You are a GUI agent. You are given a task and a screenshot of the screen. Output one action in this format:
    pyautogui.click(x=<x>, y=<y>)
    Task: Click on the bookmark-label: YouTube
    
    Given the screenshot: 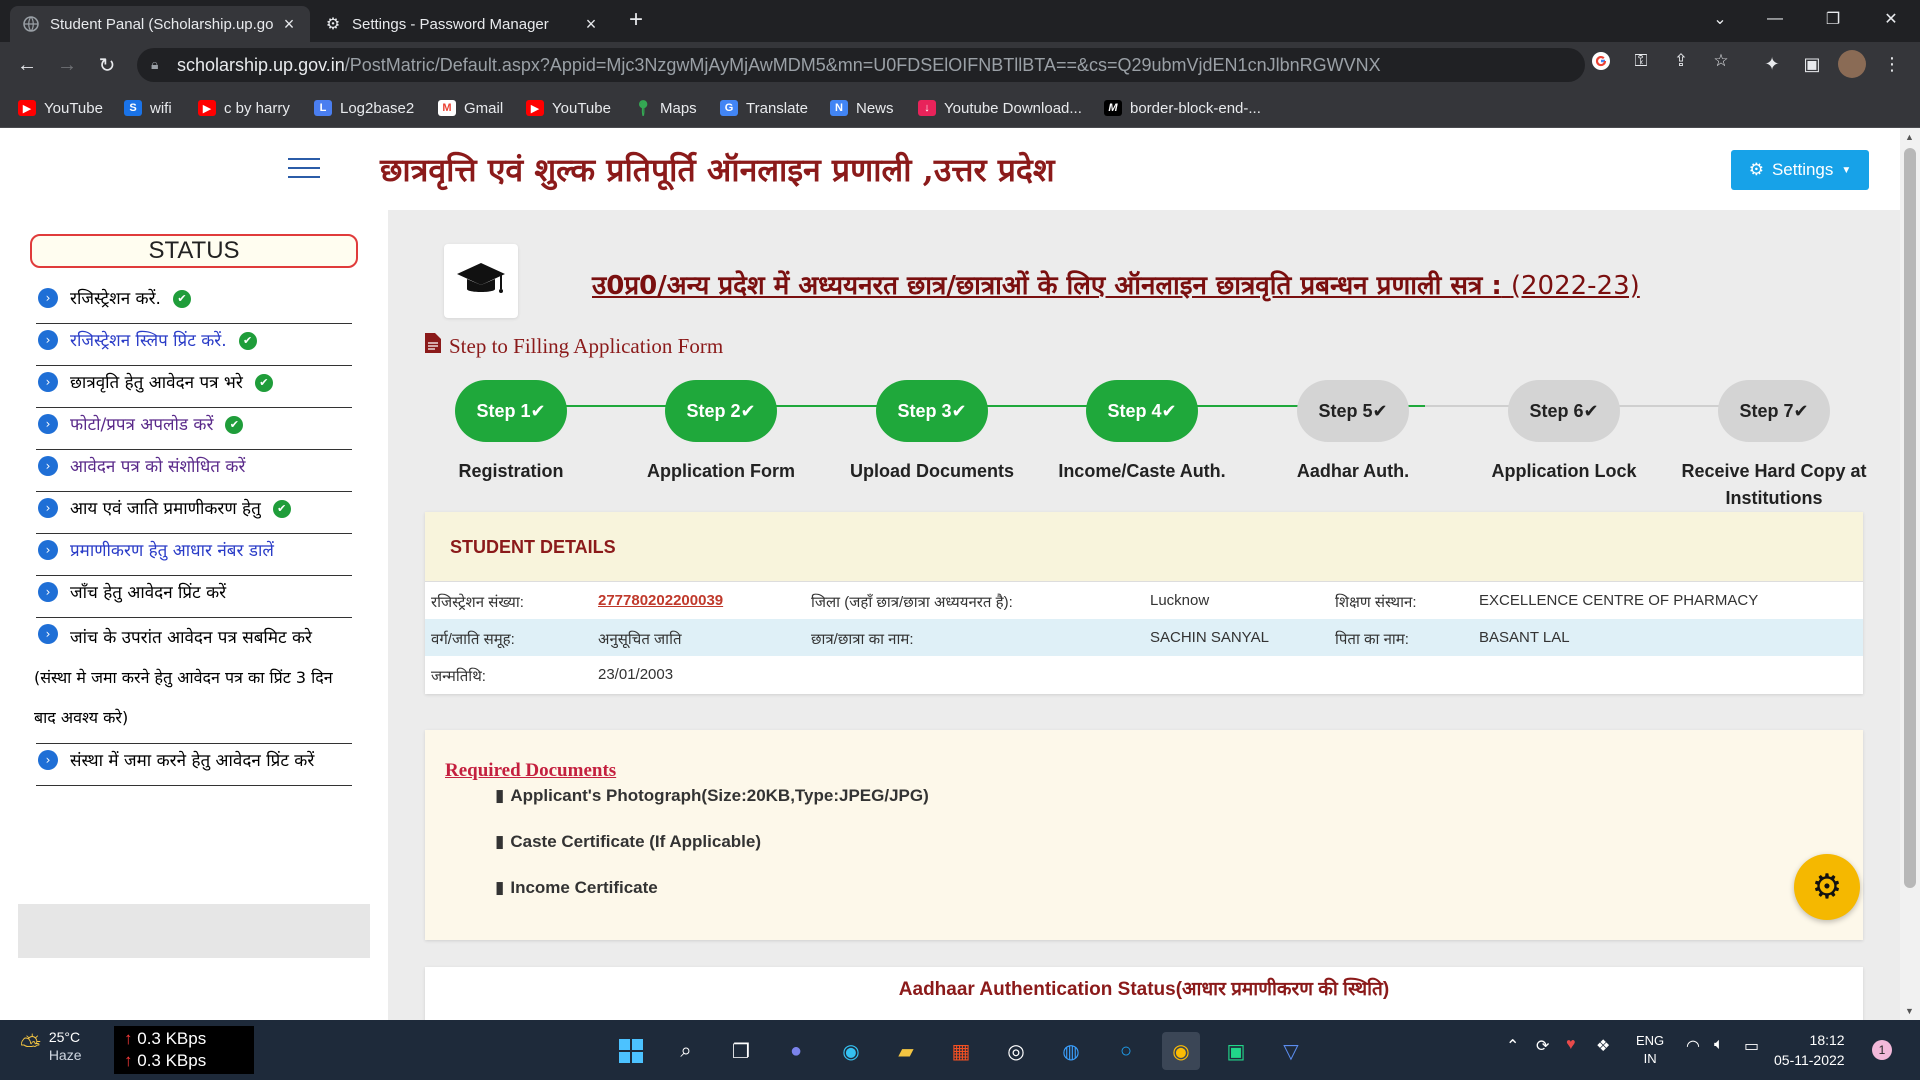 What is the action you would take?
    pyautogui.click(x=581, y=108)
    